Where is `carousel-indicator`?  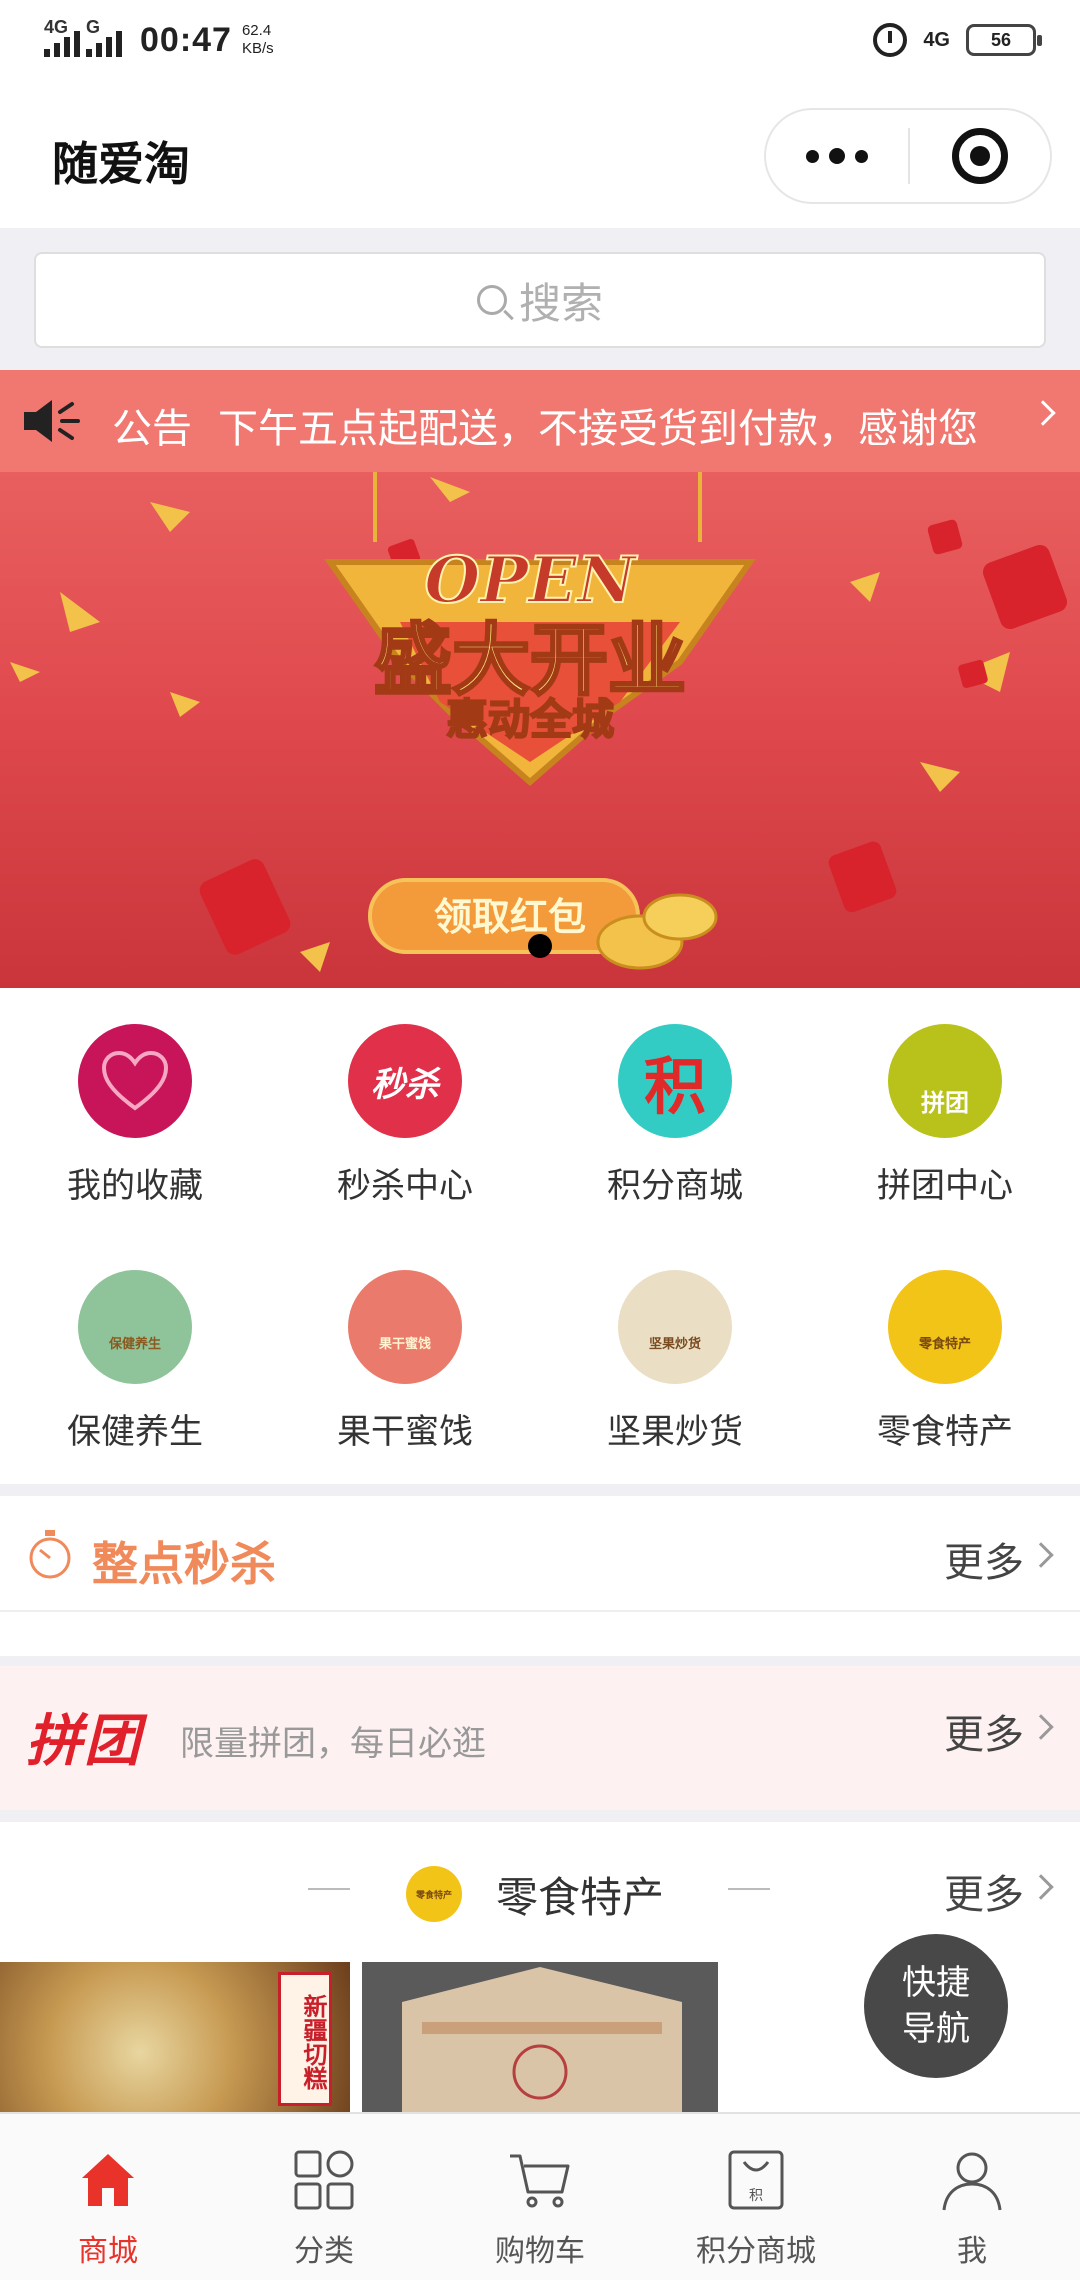
carousel-indicator is located at coordinates (540, 946).